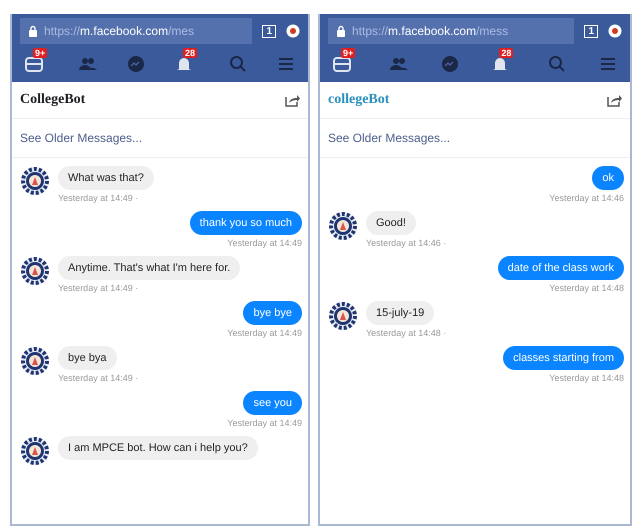 The image size is (640, 526). I want to click on sent-message: classes starting from, so click(563, 358).